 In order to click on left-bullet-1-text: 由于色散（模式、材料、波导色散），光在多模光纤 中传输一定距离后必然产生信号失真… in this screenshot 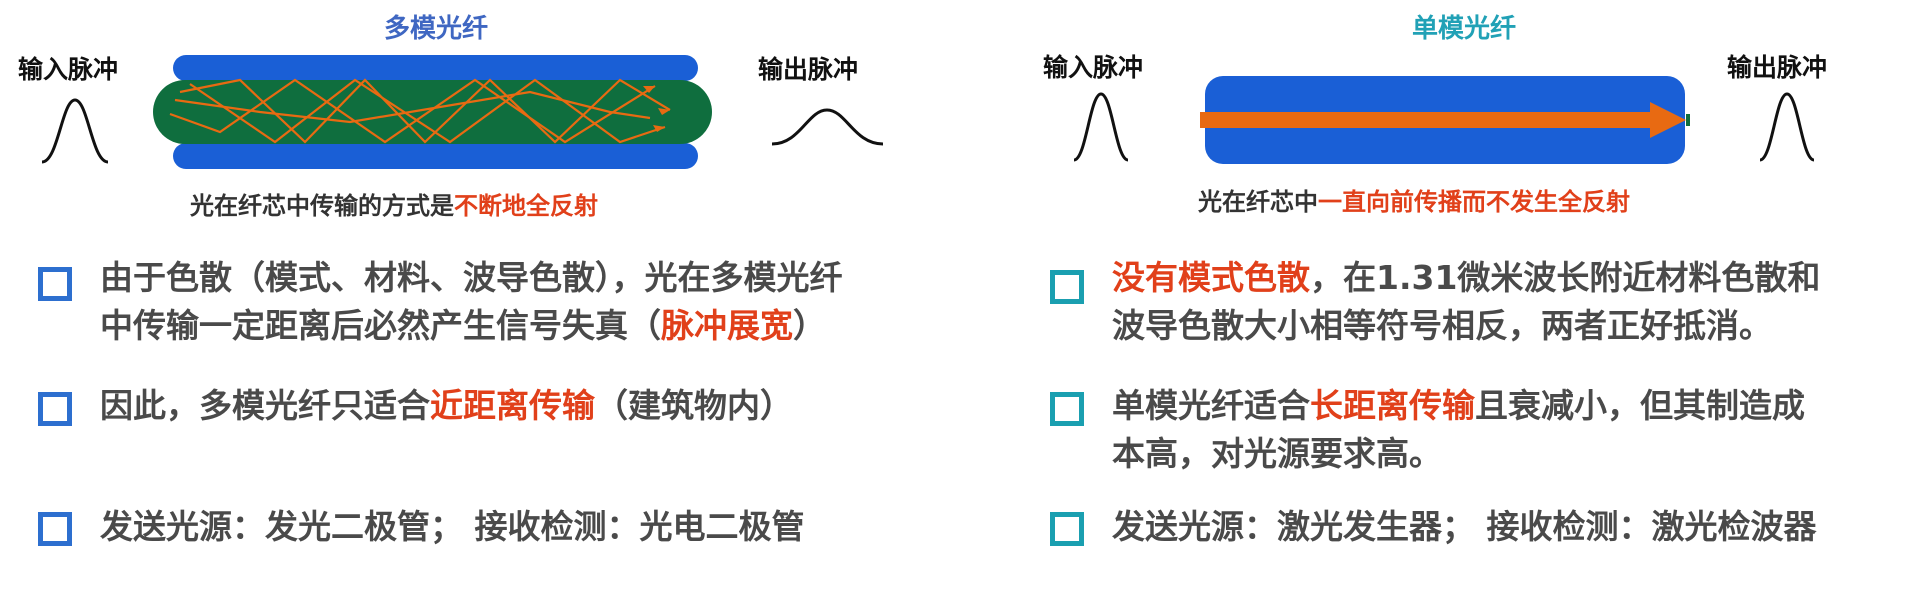, I will do `click(471, 301)`.